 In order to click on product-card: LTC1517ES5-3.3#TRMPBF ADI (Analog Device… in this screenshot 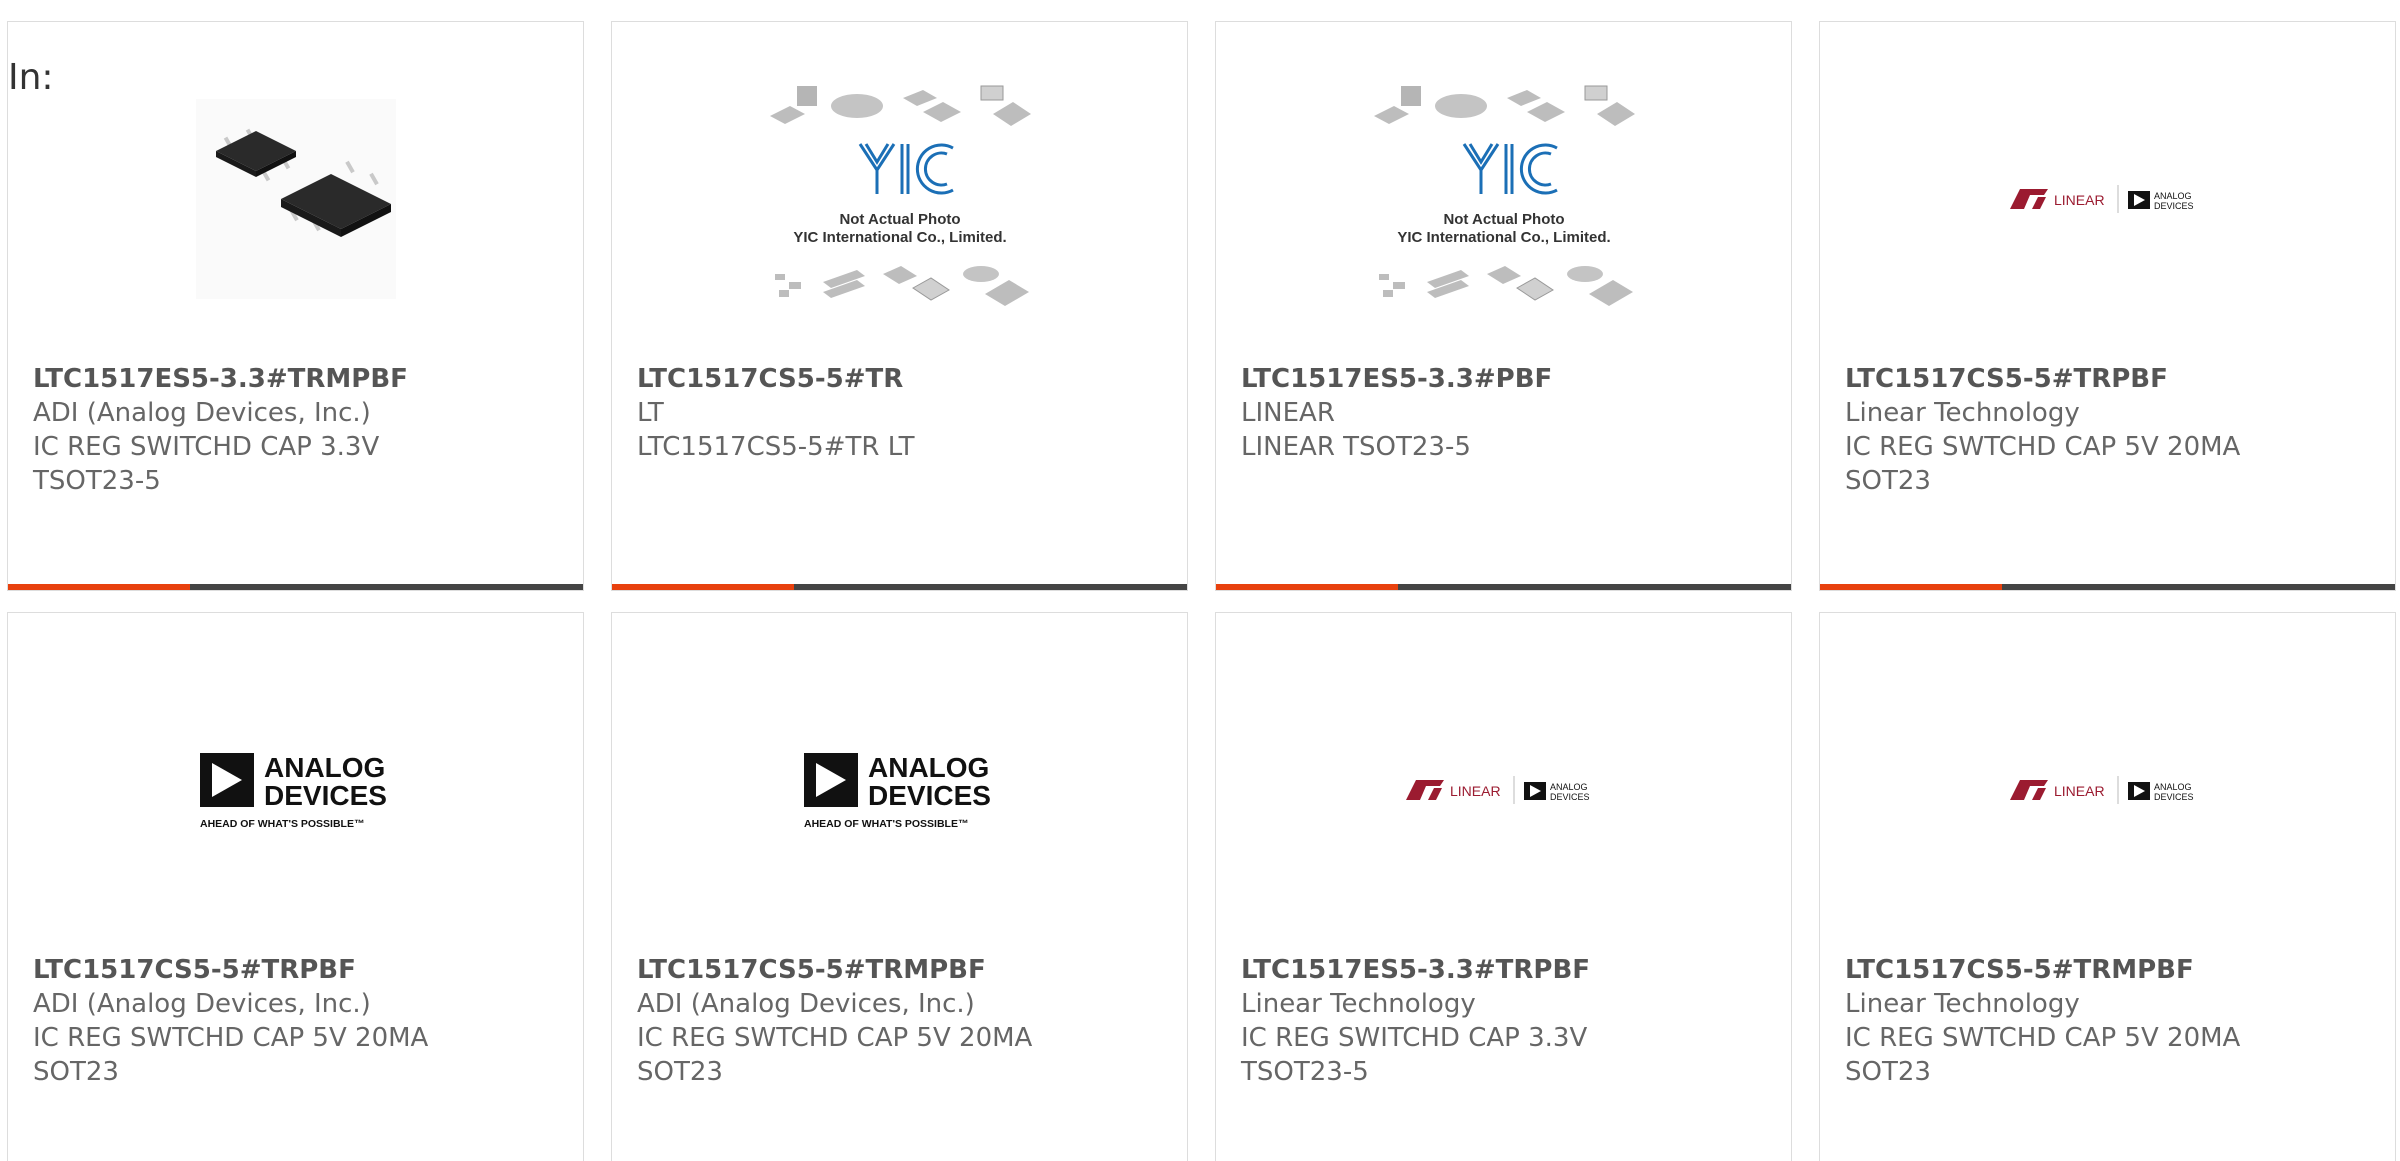, I will do `click(295, 306)`.